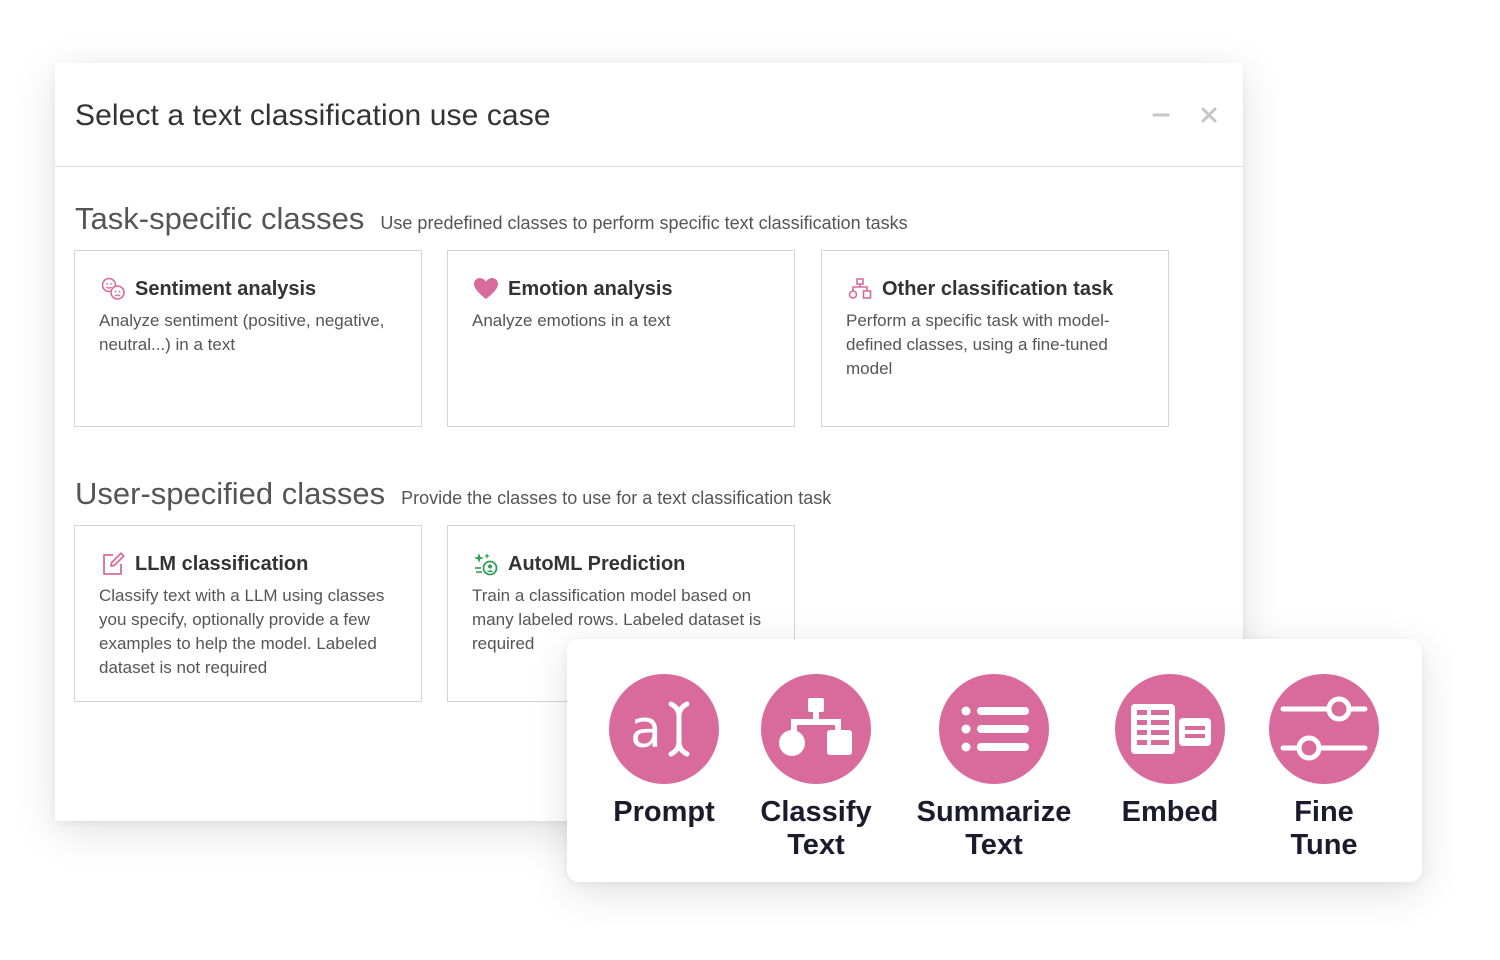 The width and height of the screenshot is (1500, 960). What do you see at coordinates (664, 729) in the screenshot?
I see `text-cursor-icon: a` at bounding box center [664, 729].